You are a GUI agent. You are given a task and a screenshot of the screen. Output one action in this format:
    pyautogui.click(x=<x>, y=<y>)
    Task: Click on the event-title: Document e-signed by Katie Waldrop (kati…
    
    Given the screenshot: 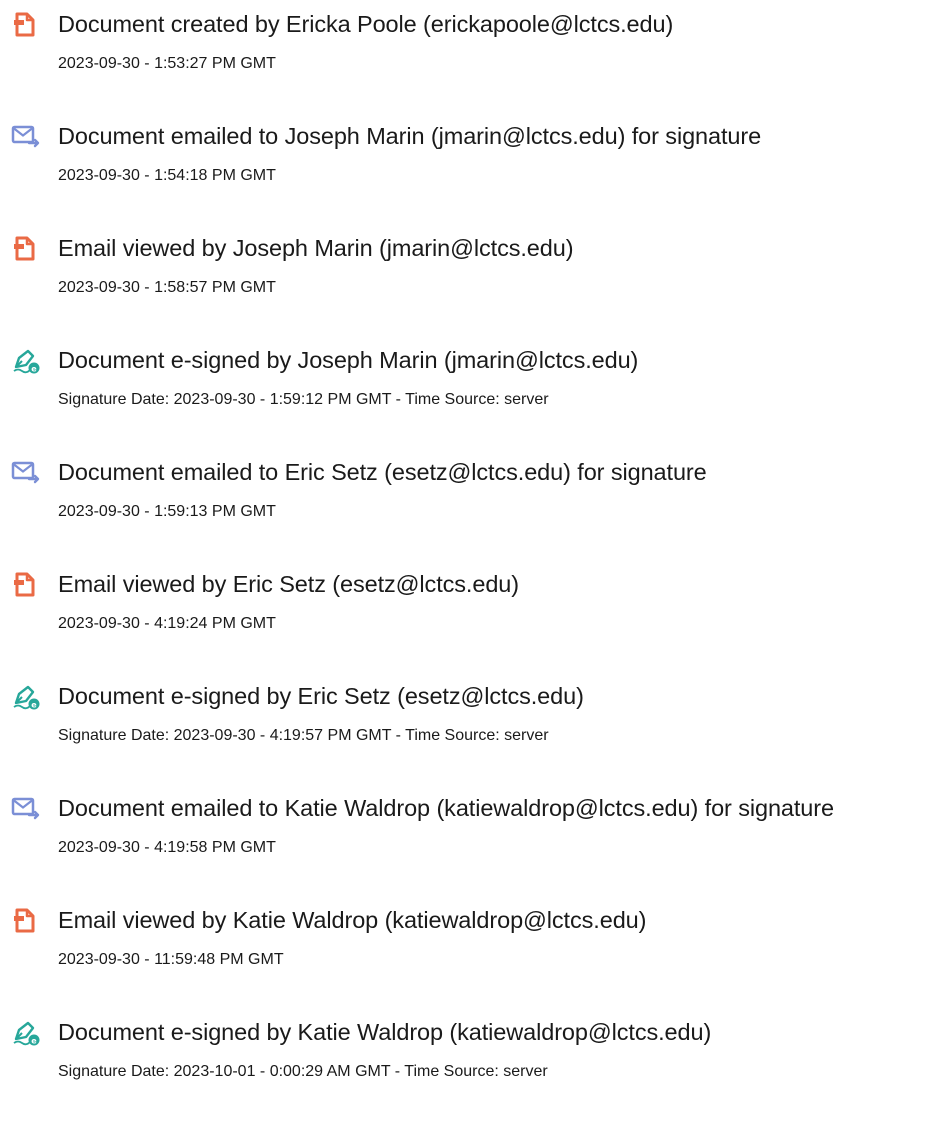 What is the action you would take?
    pyautogui.click(x=385, y=1032)
    